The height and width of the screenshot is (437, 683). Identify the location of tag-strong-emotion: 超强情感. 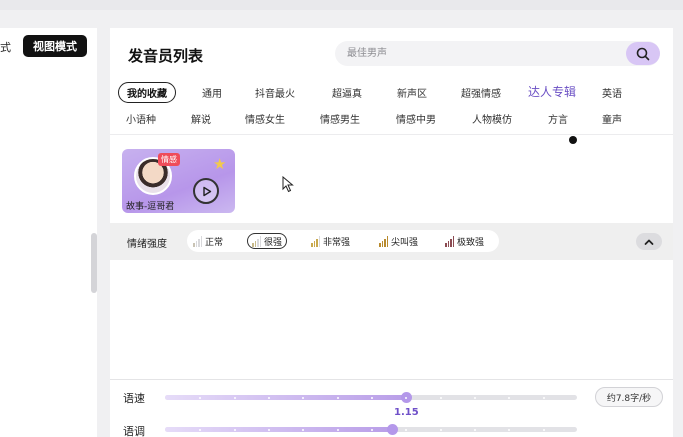
(481, 92).